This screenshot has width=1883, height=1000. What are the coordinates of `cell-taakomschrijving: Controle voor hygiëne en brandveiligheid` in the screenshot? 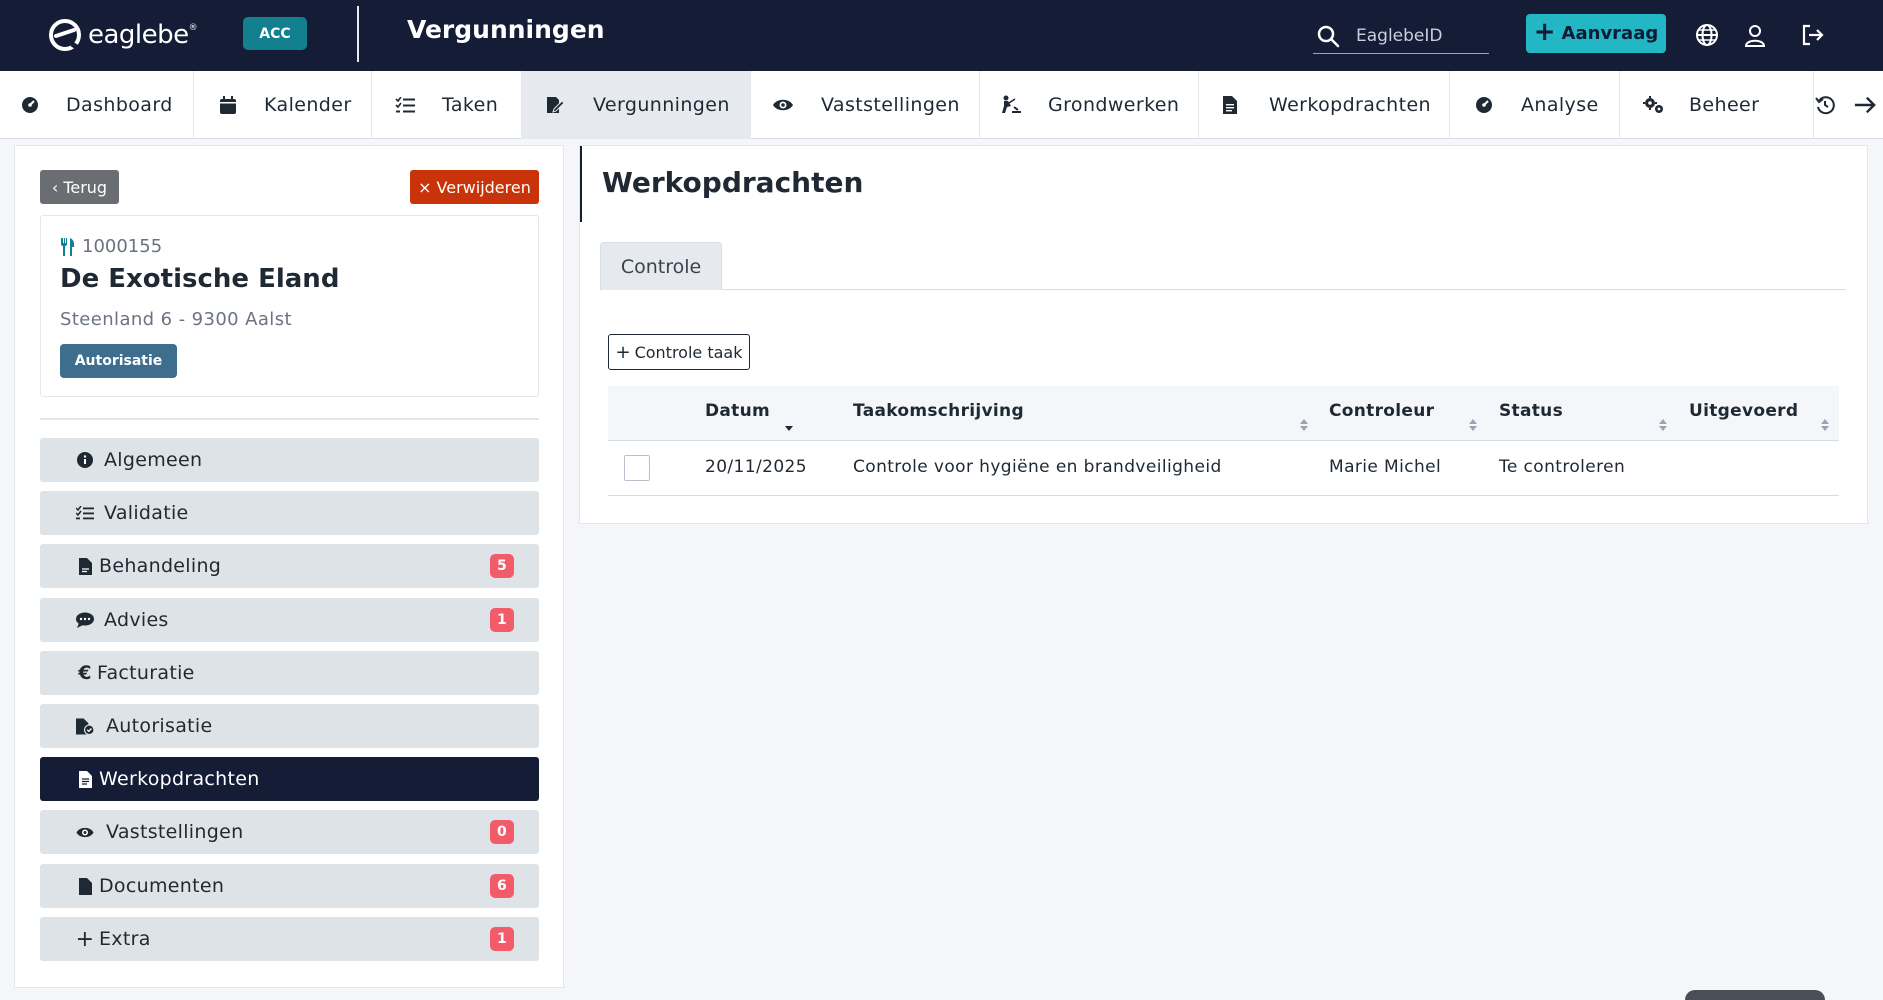 It's located at (1037, 467).